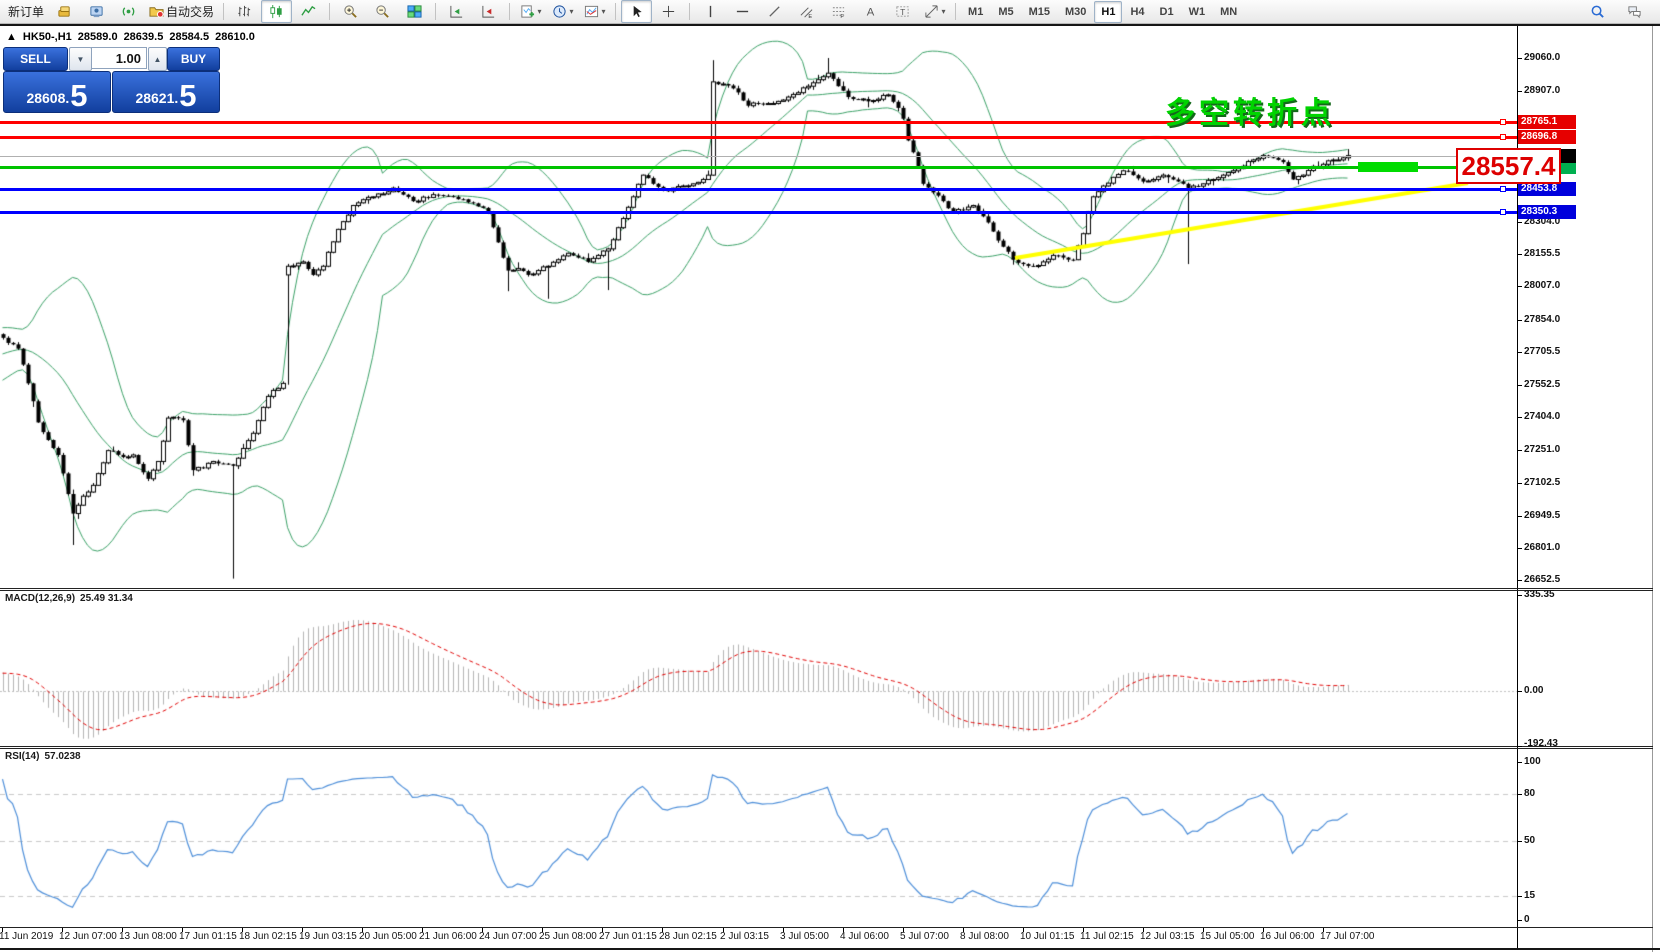 The height and width of the screenshot is (952, 1660). What do you see at coordinates (594, 11) in the screenshot?
I see `indicators-button: ▾` at bounding box center [594, 11].